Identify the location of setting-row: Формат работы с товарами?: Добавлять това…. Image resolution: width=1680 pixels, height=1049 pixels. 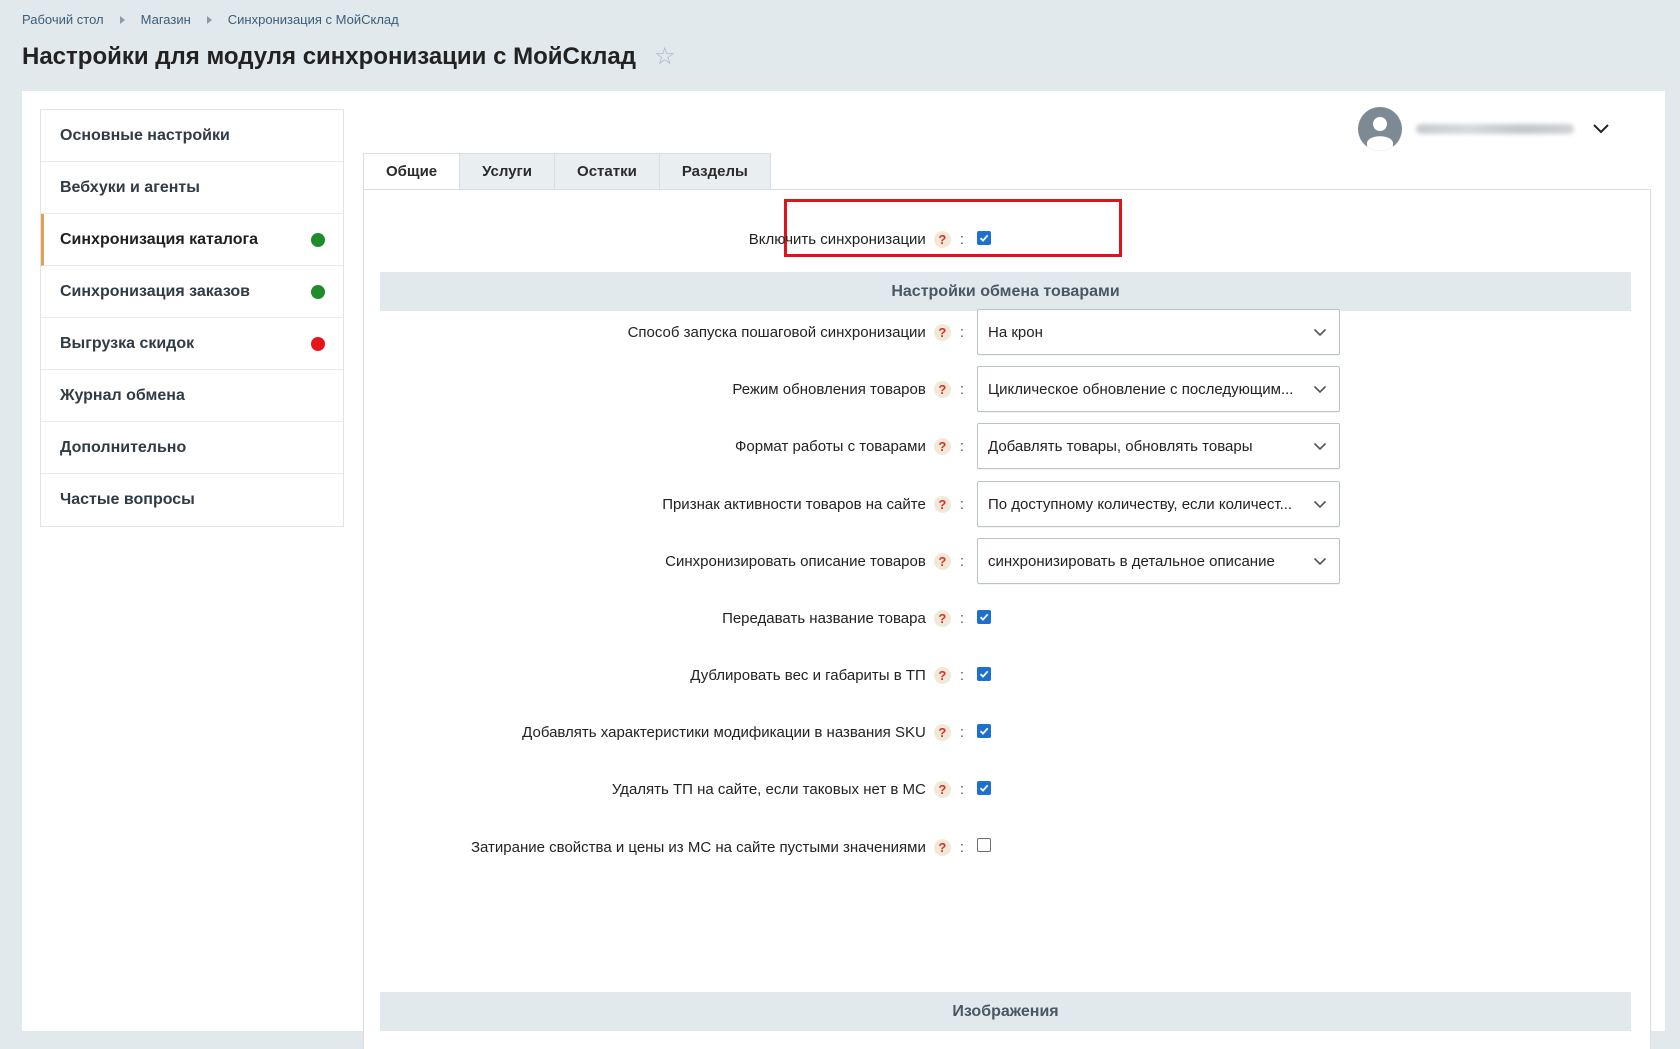
(1008, 446).